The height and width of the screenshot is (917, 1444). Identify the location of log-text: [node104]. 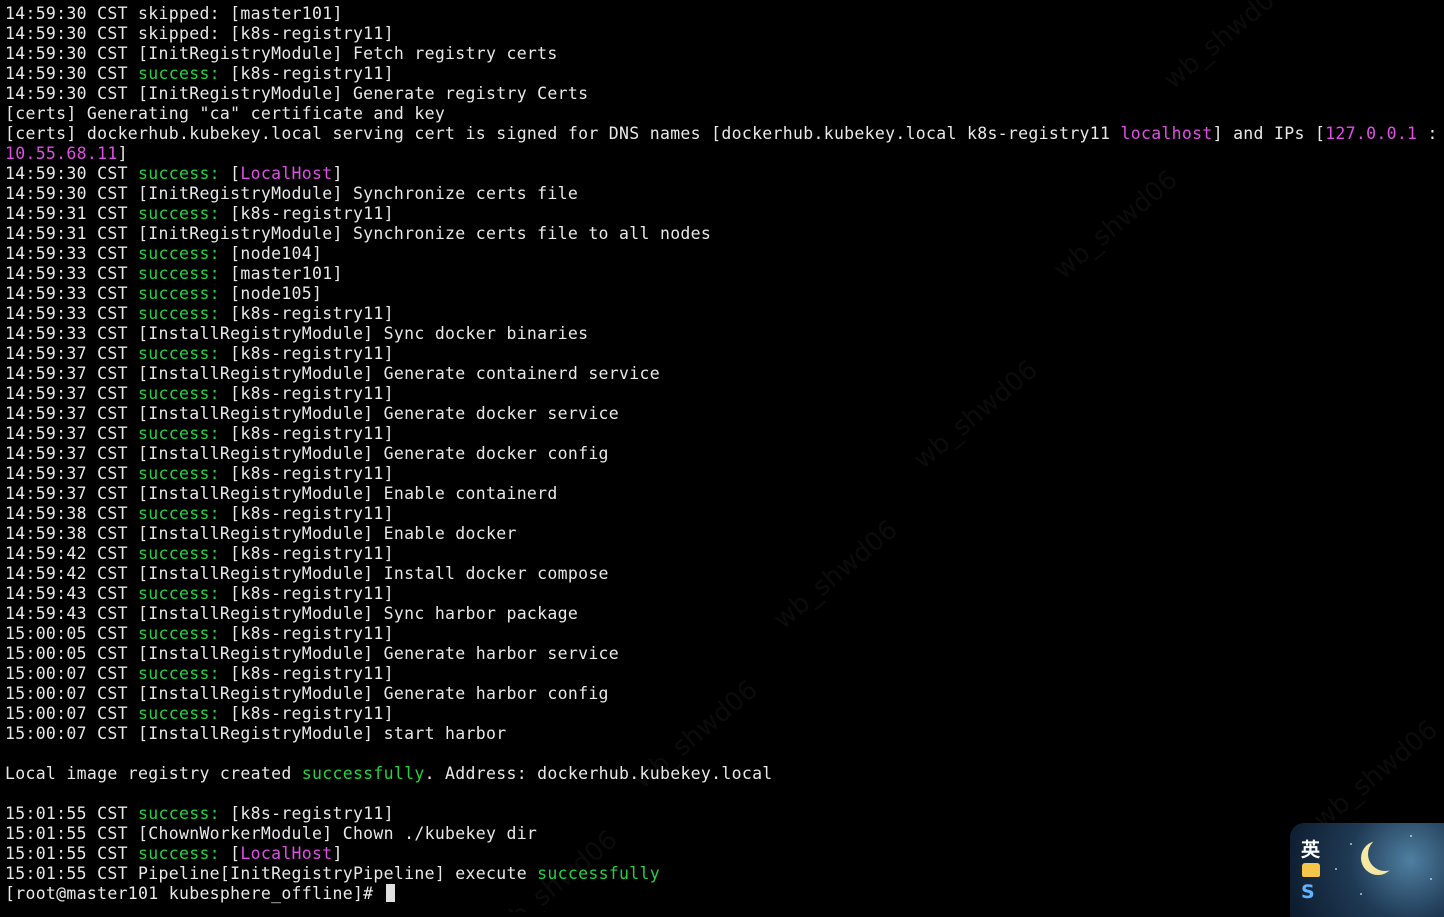
(271, 253).